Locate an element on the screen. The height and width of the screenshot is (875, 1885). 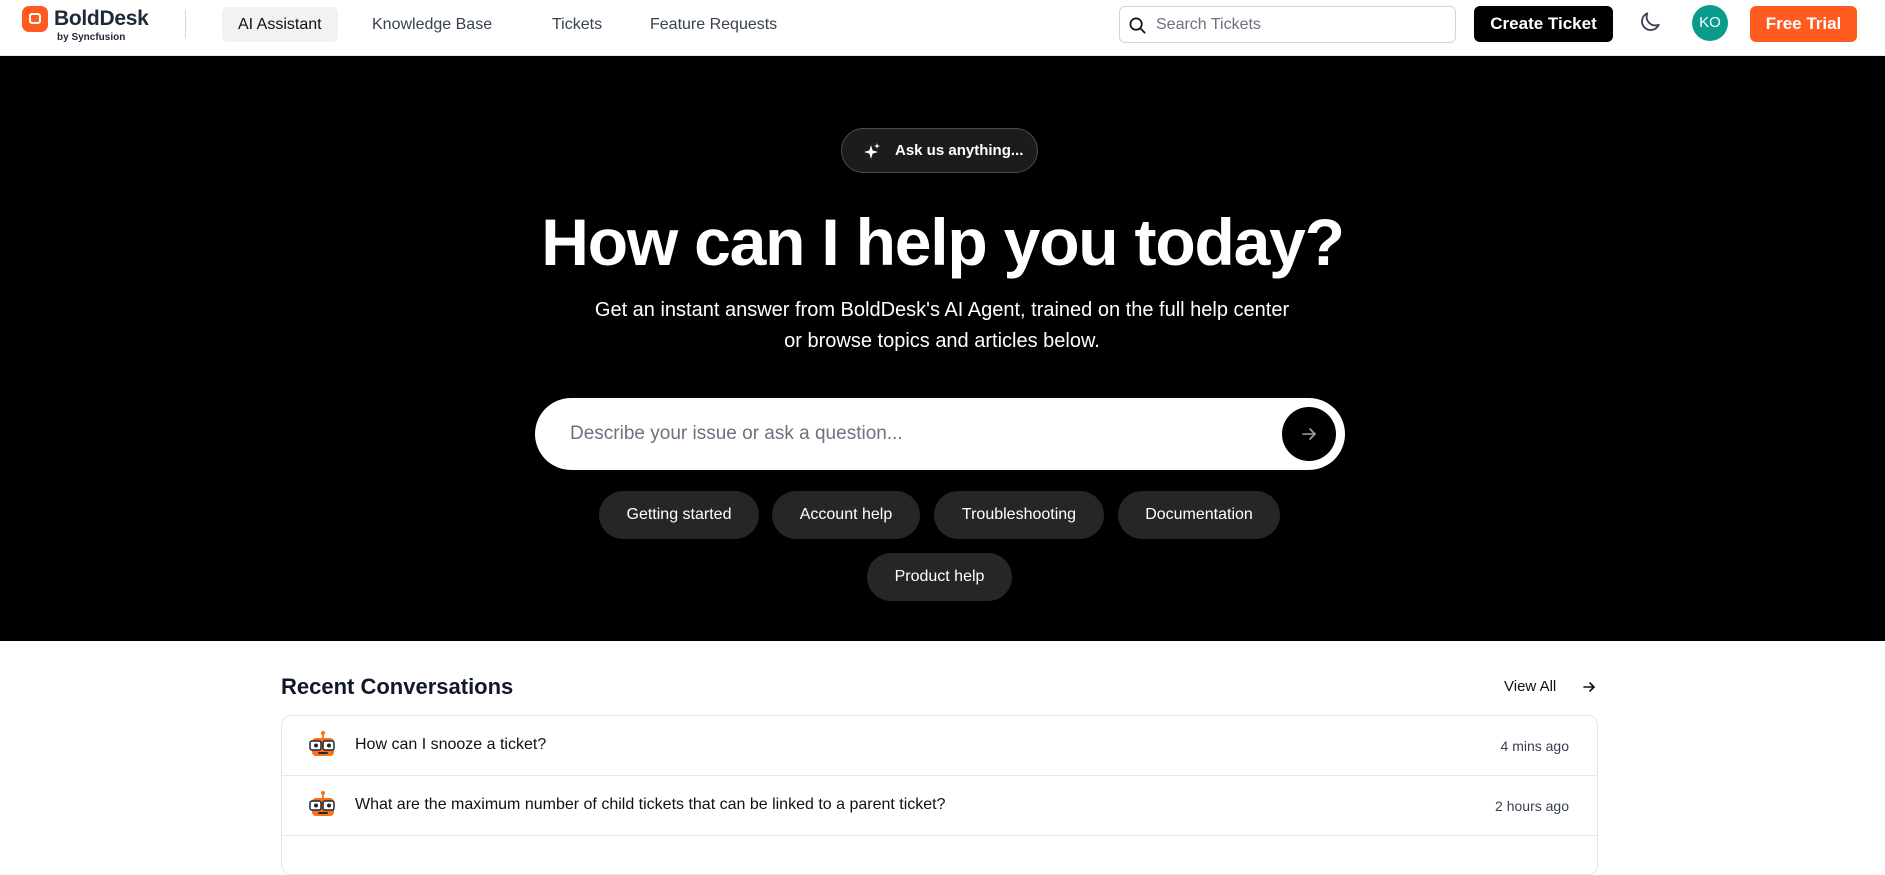
nav-ai-assistant: AI Assistant is located at coordinates (280, 24).